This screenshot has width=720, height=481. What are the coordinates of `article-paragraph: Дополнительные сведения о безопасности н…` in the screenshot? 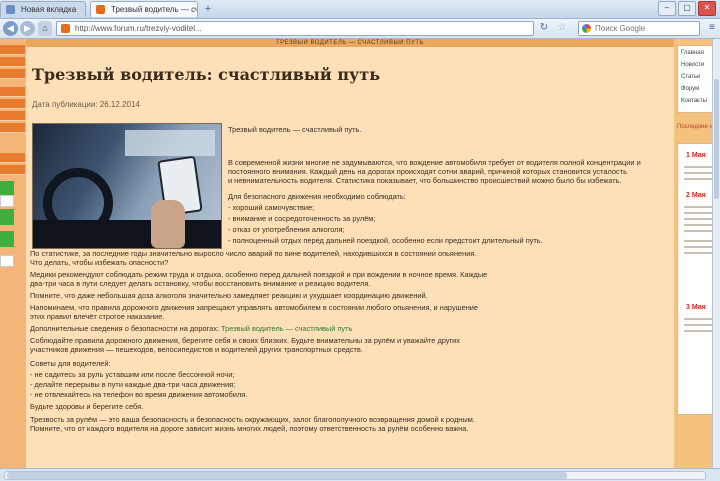 It's located at (350, 329).